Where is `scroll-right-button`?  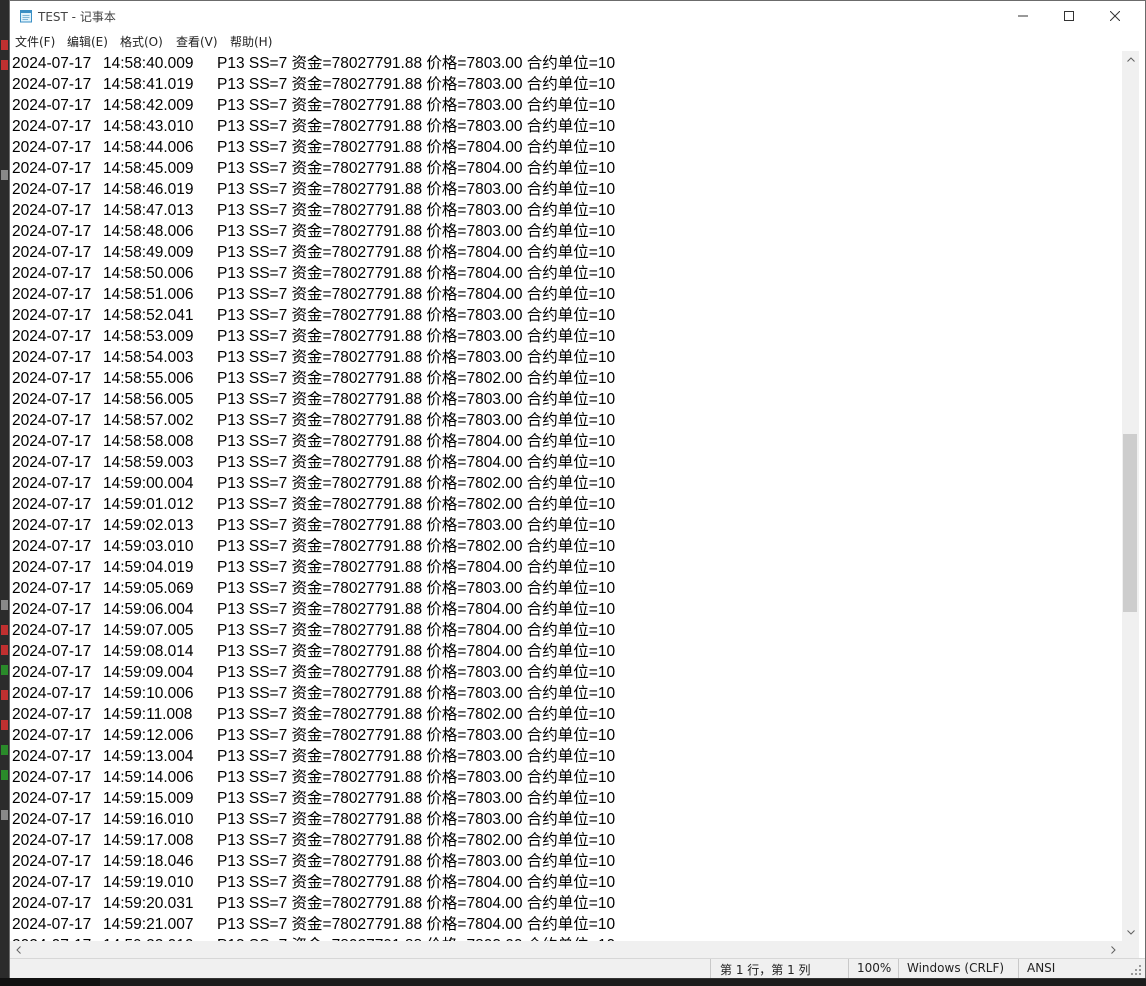 scroll-right-button is located at coordinates (1113, 949).